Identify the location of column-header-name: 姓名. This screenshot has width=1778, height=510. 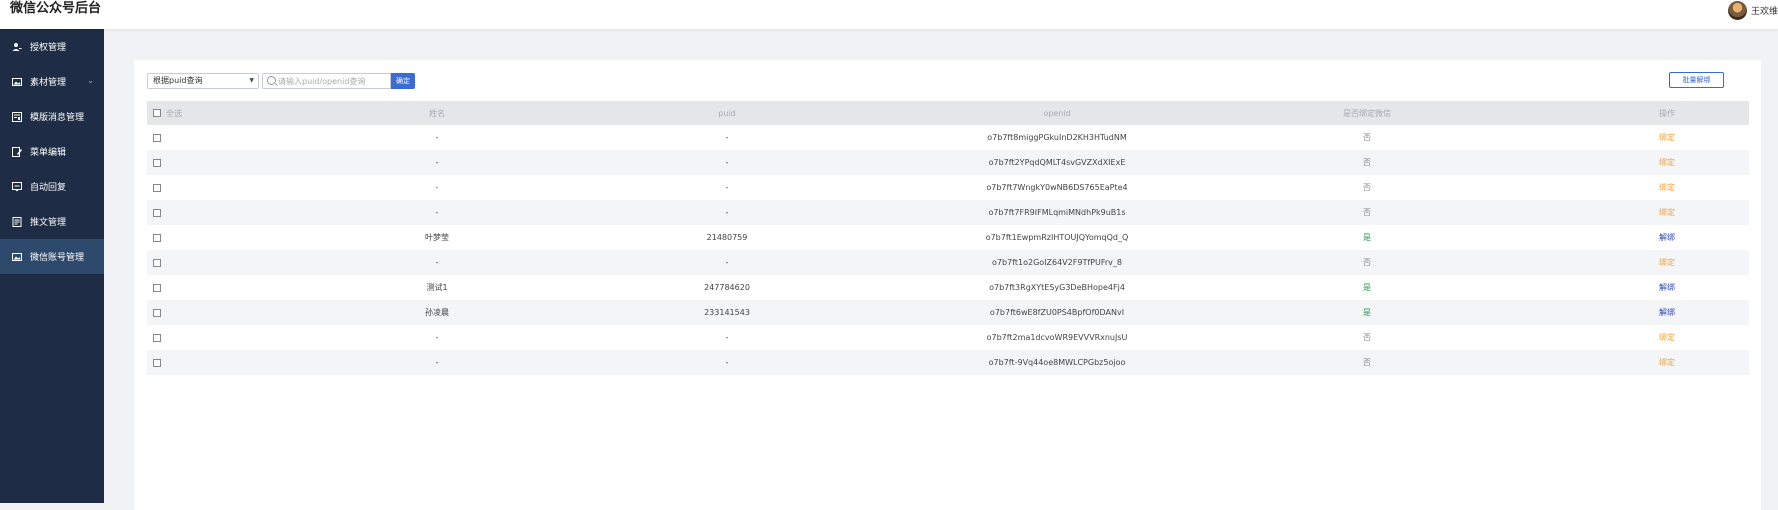
(437, 113).